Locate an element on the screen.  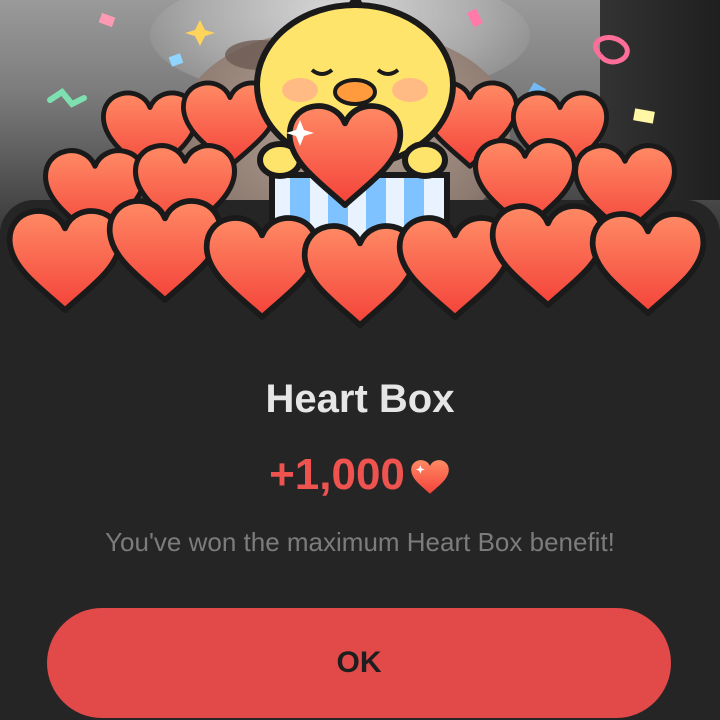
ok-button-label: OK is located at coordinates (359, 662).